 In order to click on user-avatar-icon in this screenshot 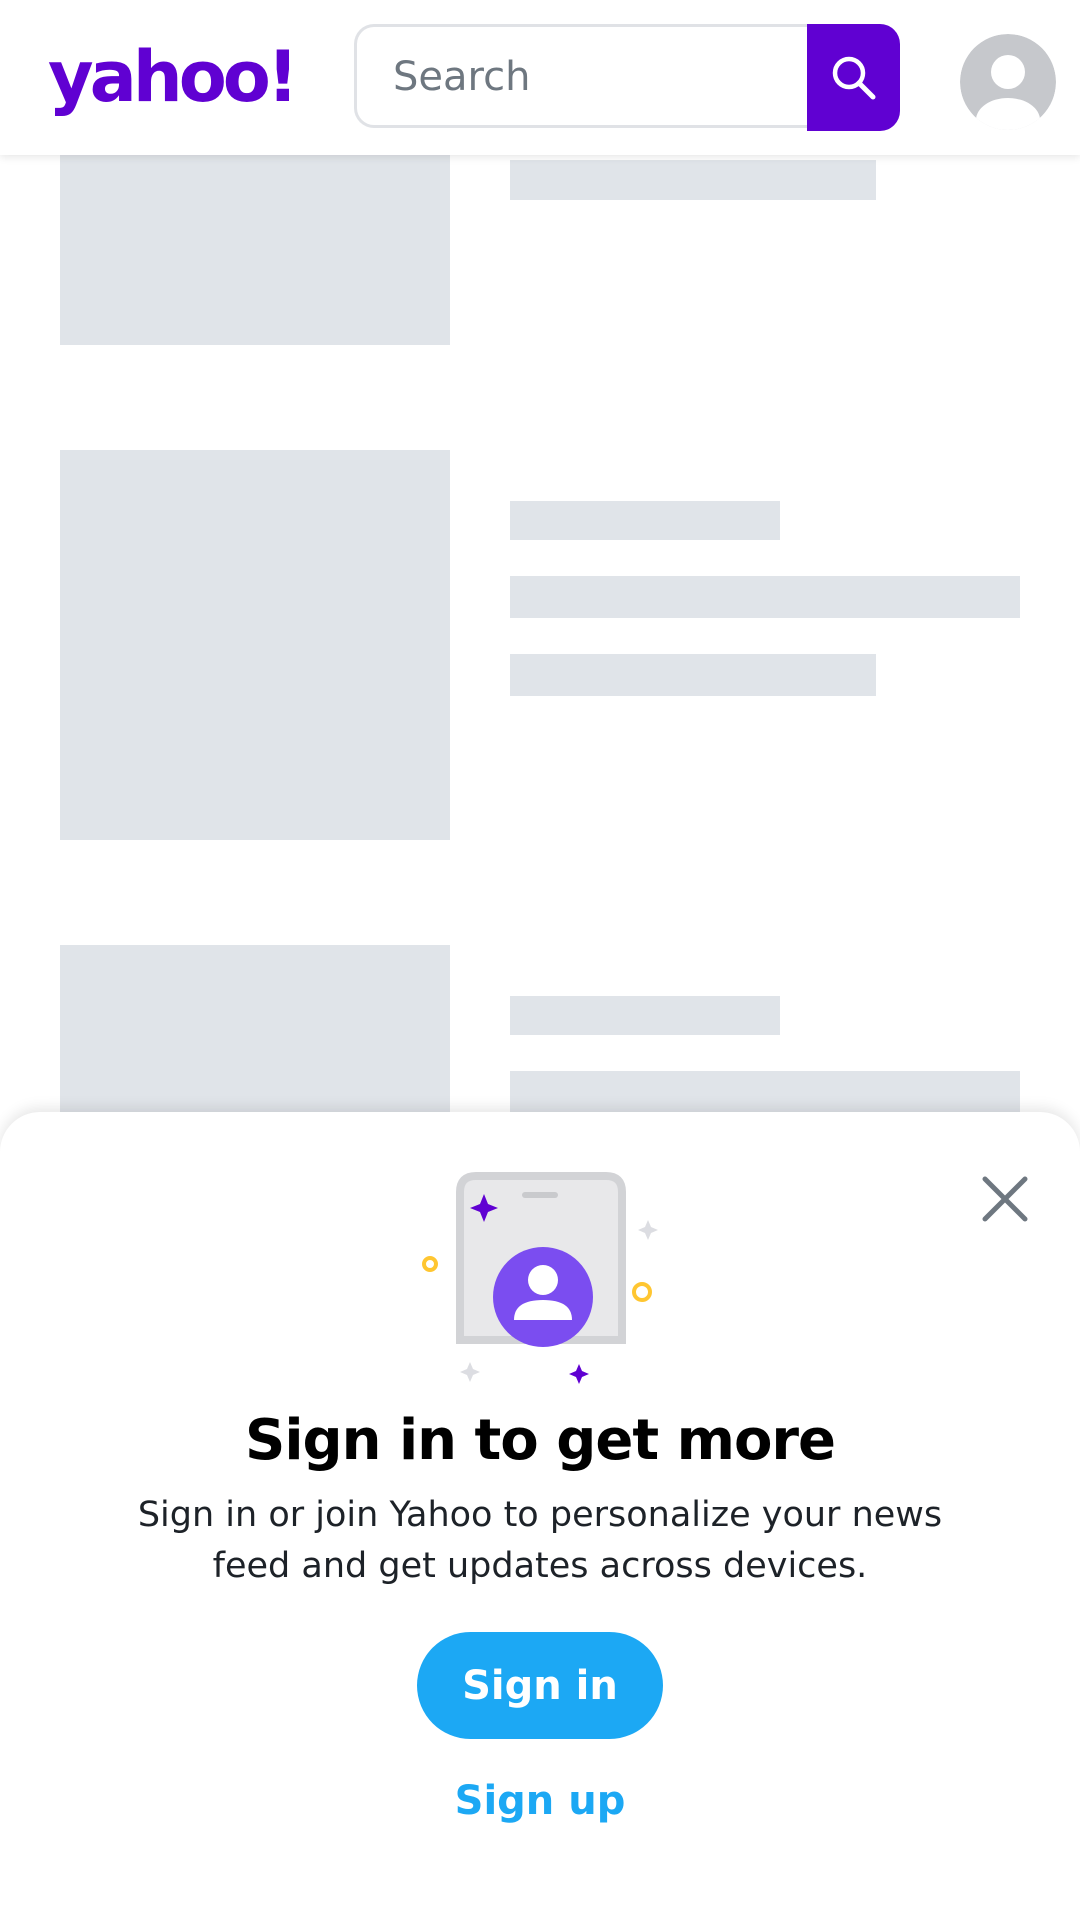, I will do `click(1008, 82)`.